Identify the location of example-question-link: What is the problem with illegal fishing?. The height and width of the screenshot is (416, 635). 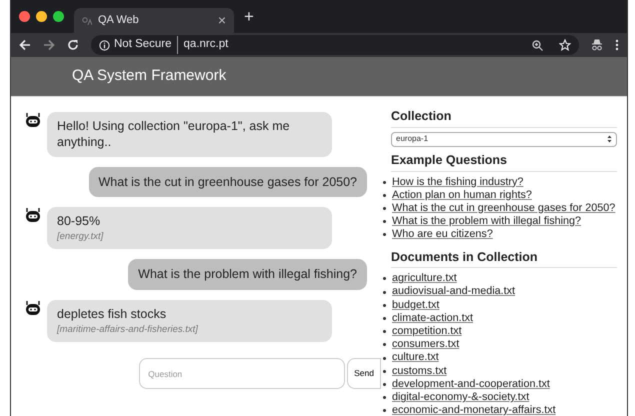
(487, 221).